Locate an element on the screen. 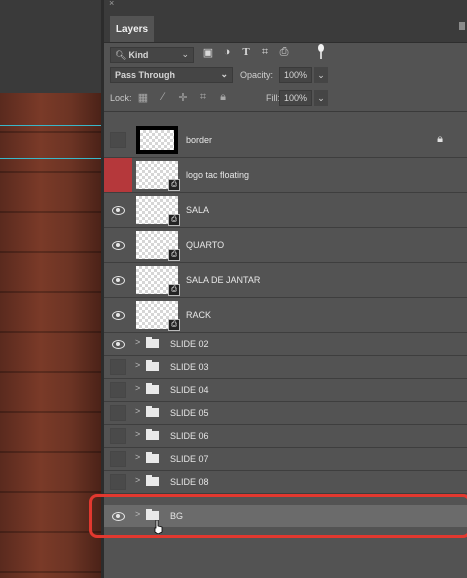  fill-dropdown-icon: ⌄ is located at coordinates (321, 98).